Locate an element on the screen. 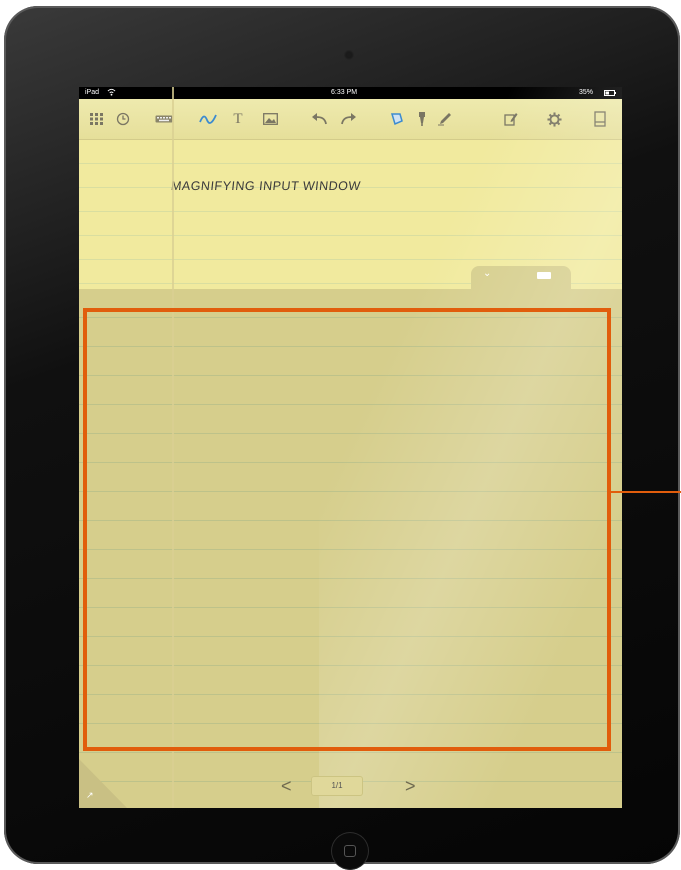 Image resolution: width=681 pixels, height=870 pixels. battery-icon is located at coordinates (610, 94).